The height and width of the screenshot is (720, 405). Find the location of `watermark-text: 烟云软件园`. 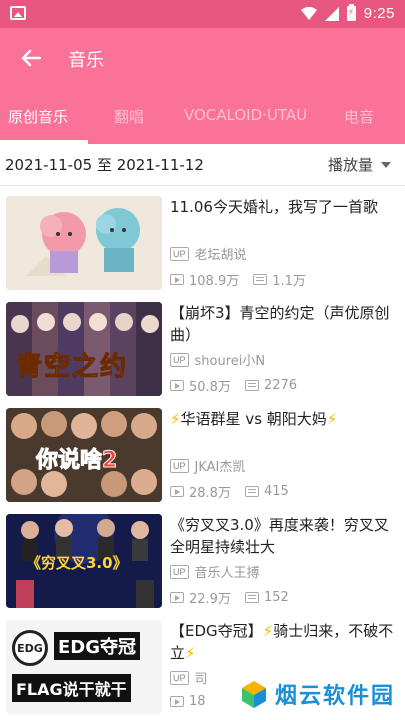

watermark-text: 烟云软件园 is located at coordinates (334, 696).